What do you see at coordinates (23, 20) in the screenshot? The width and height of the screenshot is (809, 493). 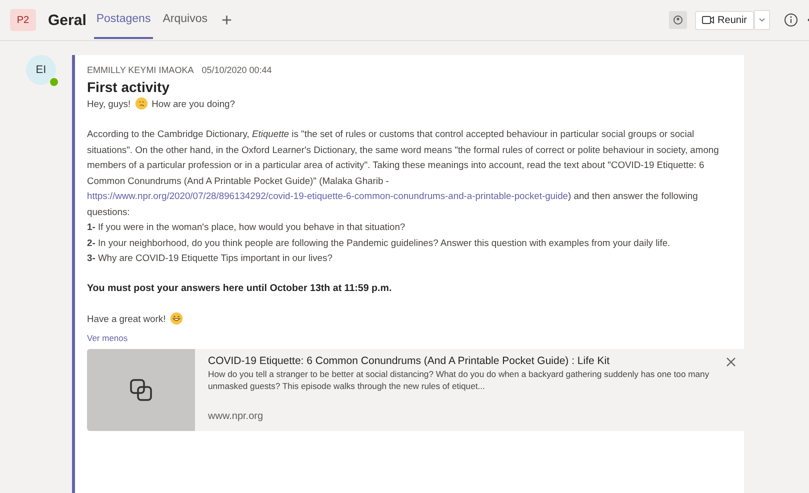 I see `team-avatar: P2` at bounding box center [23, 20].